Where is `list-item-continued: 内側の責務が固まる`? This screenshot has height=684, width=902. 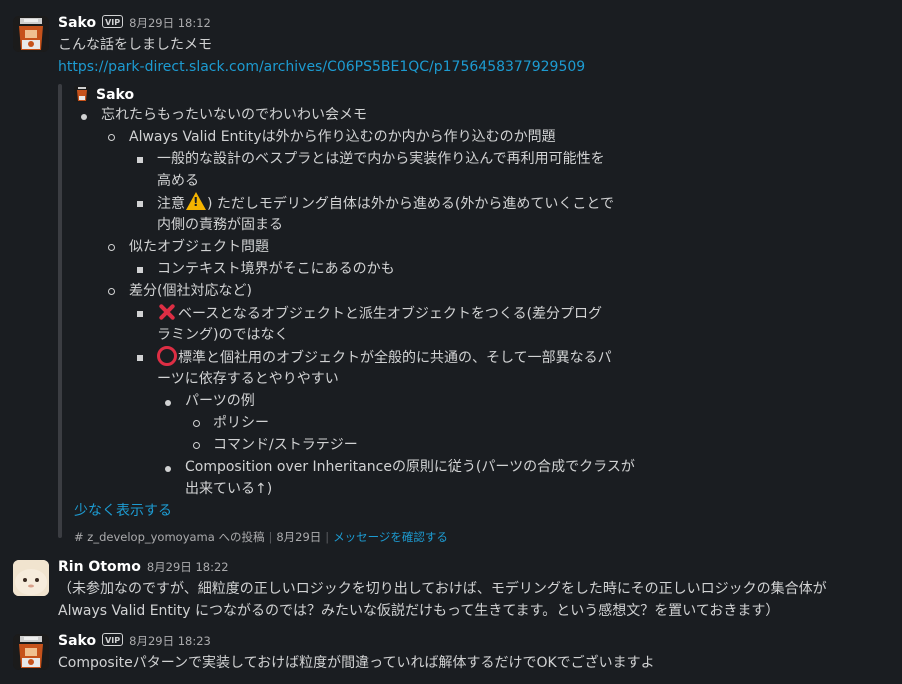
list-item-continued: 内側の責務が固まる is located at coordinates (220, 225).